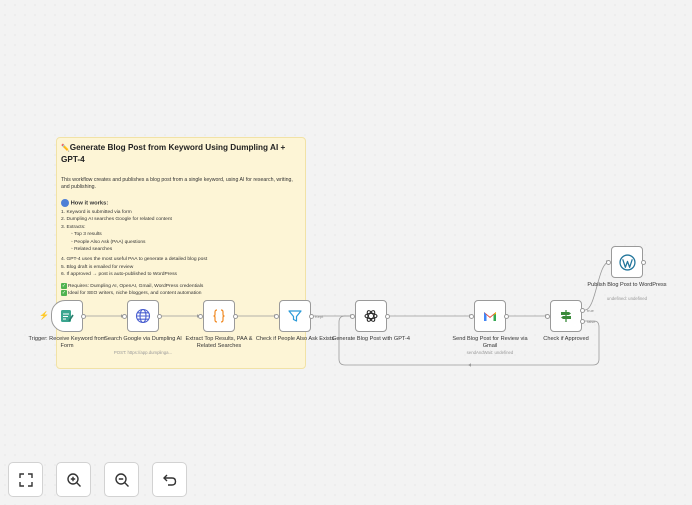 This screenshot has width=692, height=505. I want to click on form-icon, so click(67, 316).